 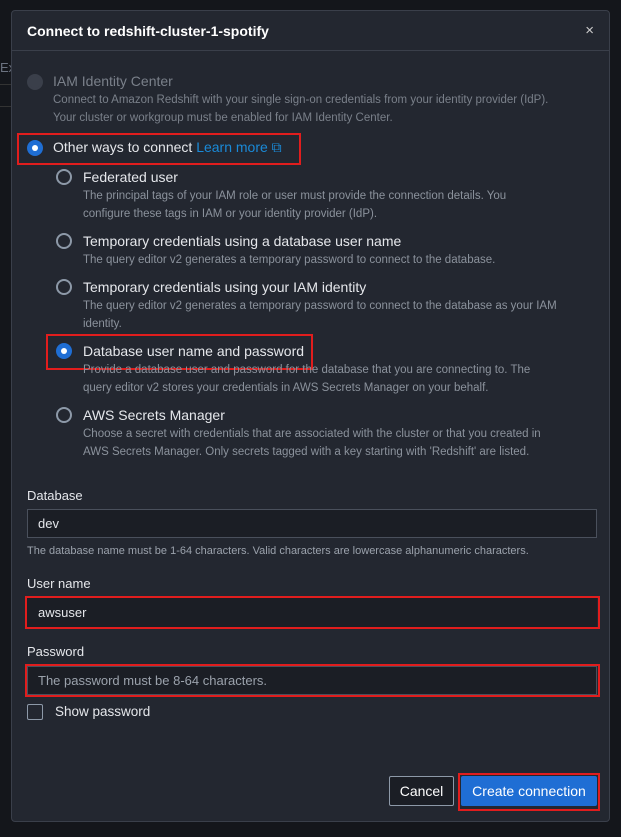 I want to click on cancel-button: Cancel, so click(x=421, y=791).